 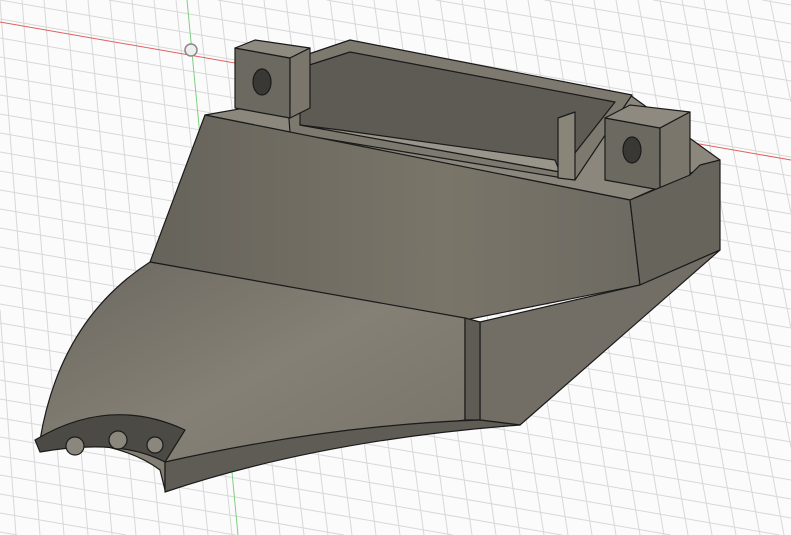 What do you see at coordinates (632, 150) in the screenshot?
I see `post-right-hole` at bounding box center [632, 150].